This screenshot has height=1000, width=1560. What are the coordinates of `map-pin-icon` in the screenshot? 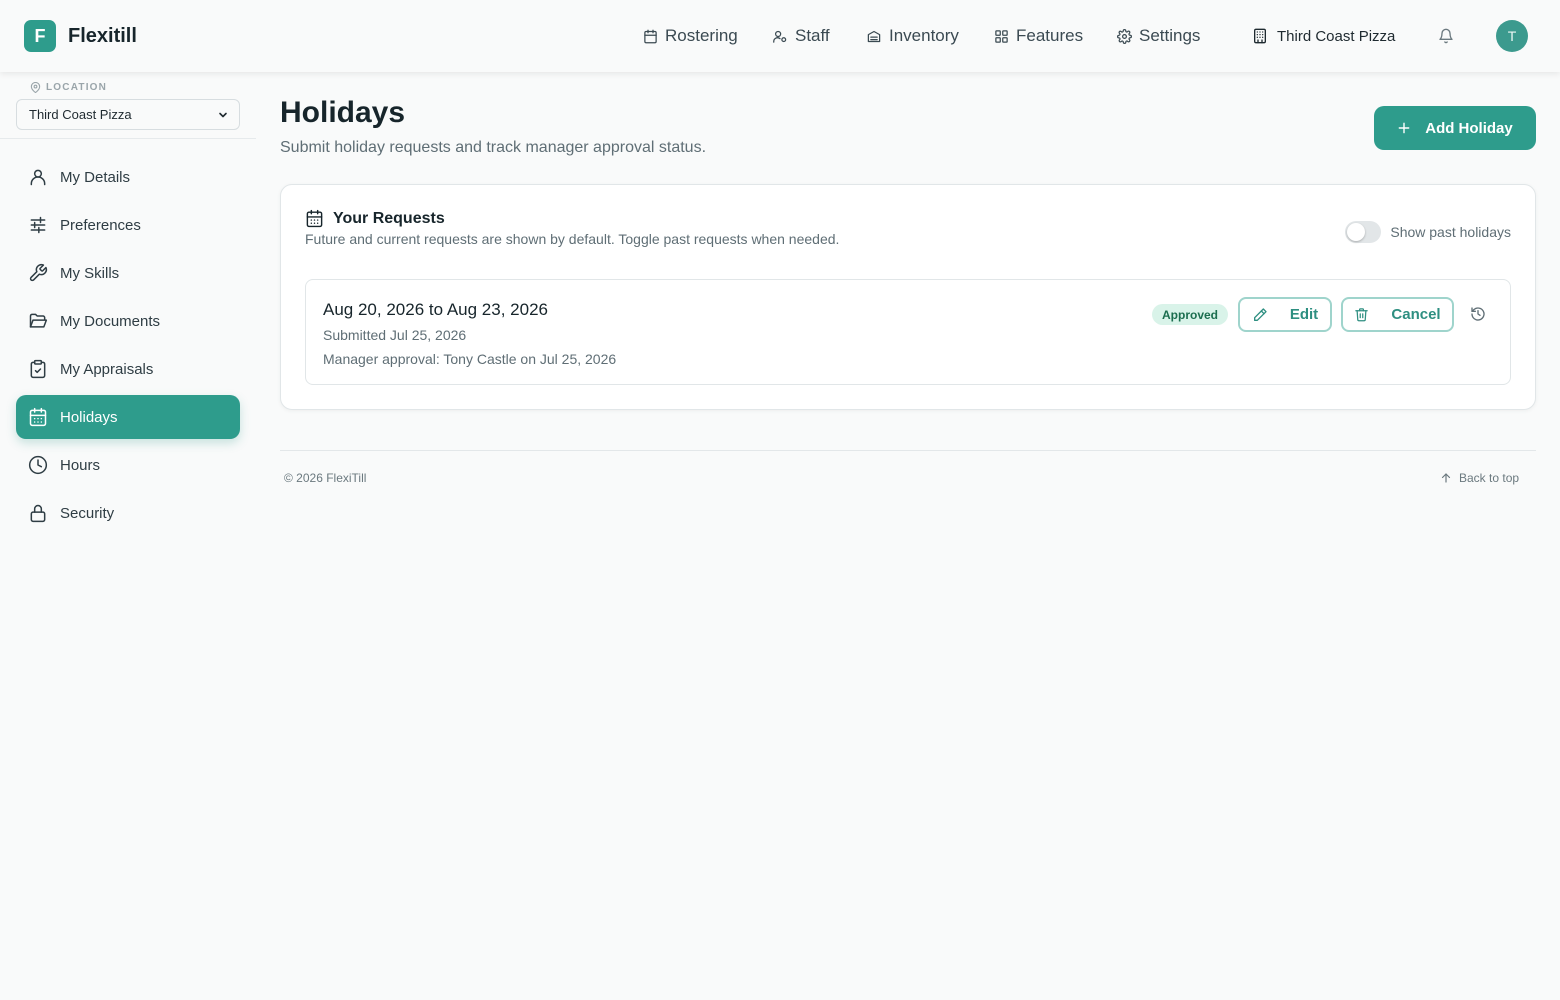 It's located at (35, 87).